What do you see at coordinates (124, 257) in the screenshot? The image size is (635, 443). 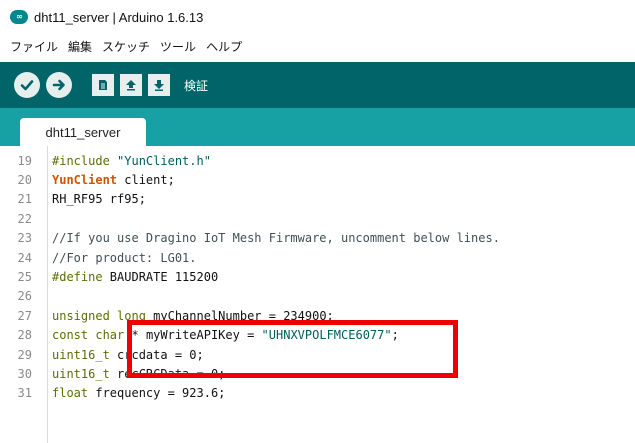 I see `code-token: //For product: LG01.` at bounding box center [124, 257].